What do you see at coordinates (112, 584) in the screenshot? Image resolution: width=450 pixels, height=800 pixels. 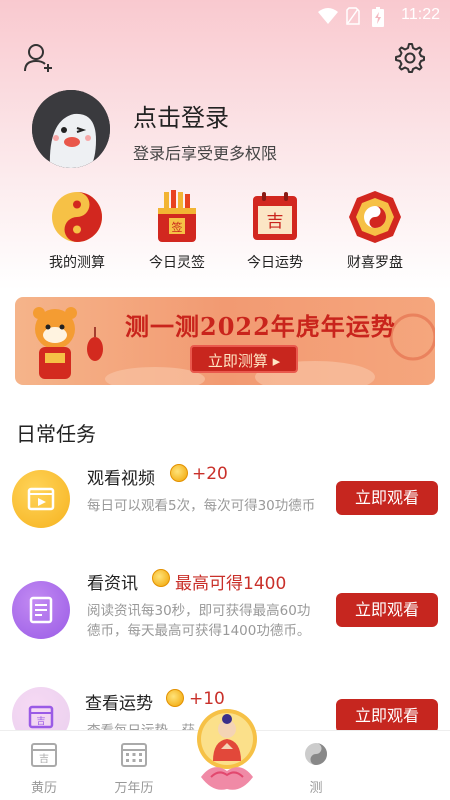 I see `task-name: 看资讯` at bounding box center [112, 584].